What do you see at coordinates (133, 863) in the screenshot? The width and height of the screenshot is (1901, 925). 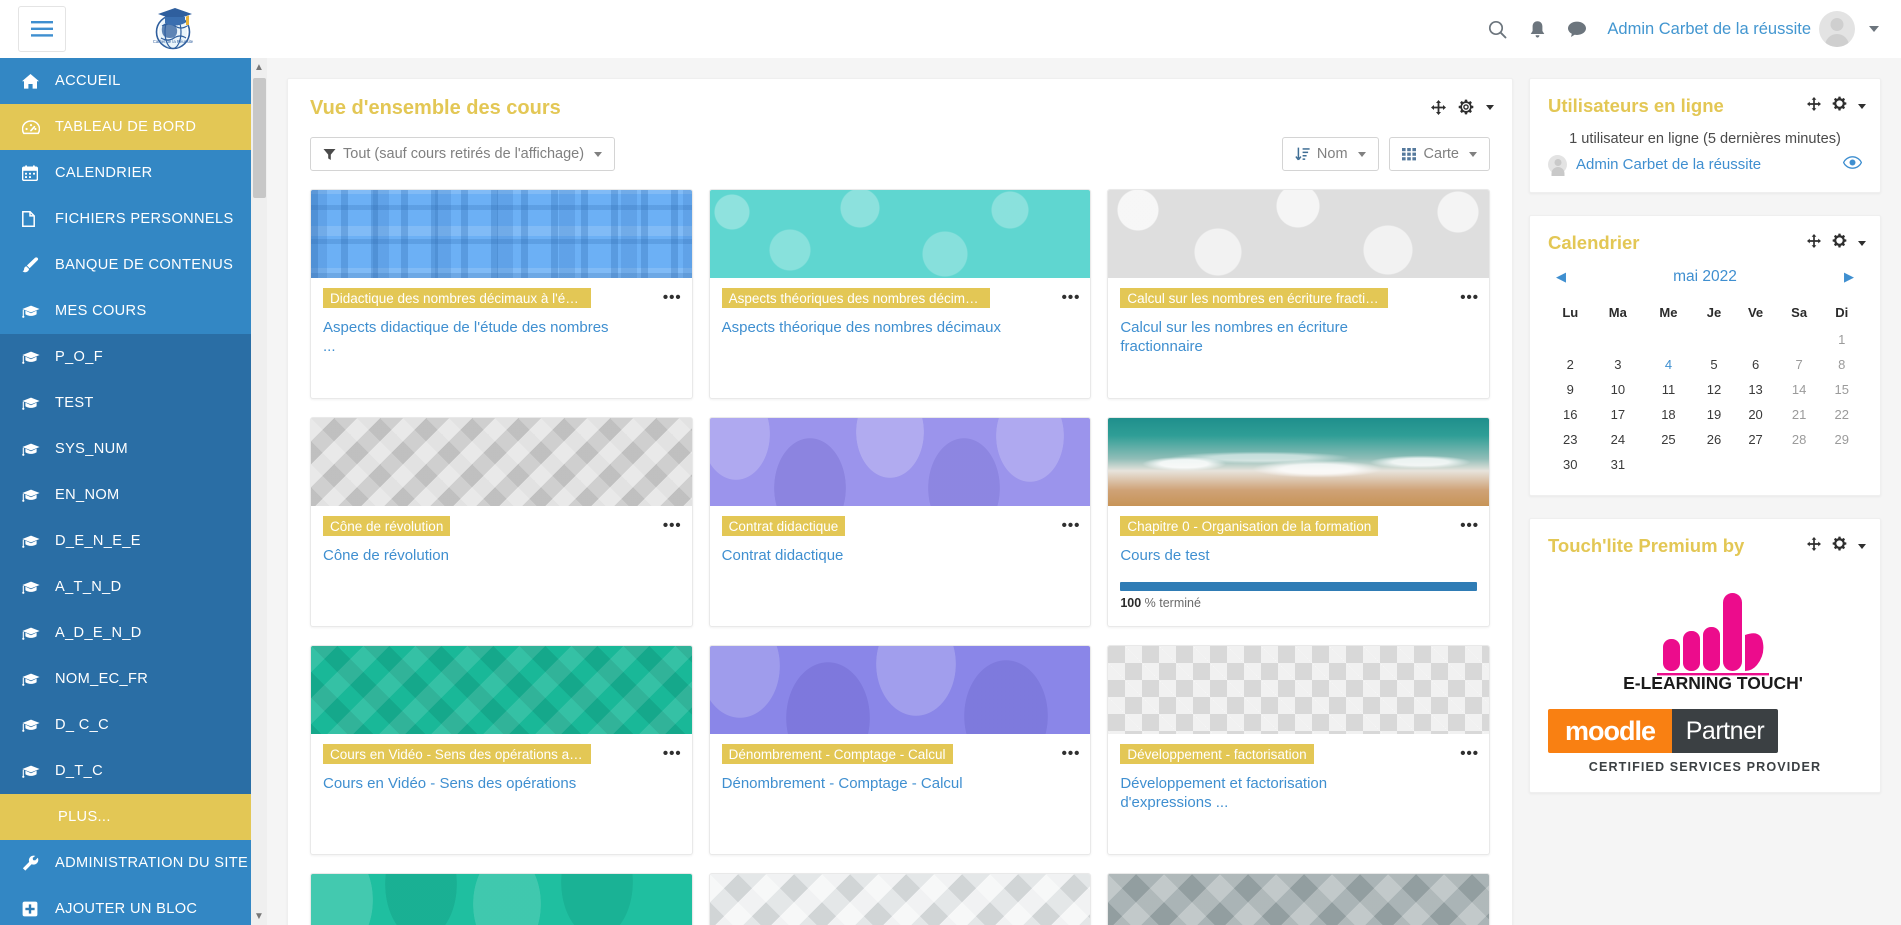 I see `sidebar-item-administration-du-site: ADMINISTRATION DU SITE` at bounding box center [133, 863].